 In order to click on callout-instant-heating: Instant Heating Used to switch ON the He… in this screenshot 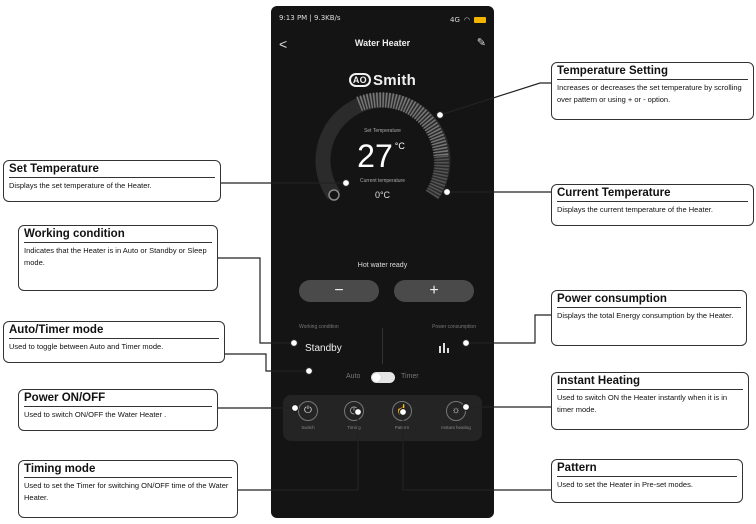, I will do `click(650, 401)`.